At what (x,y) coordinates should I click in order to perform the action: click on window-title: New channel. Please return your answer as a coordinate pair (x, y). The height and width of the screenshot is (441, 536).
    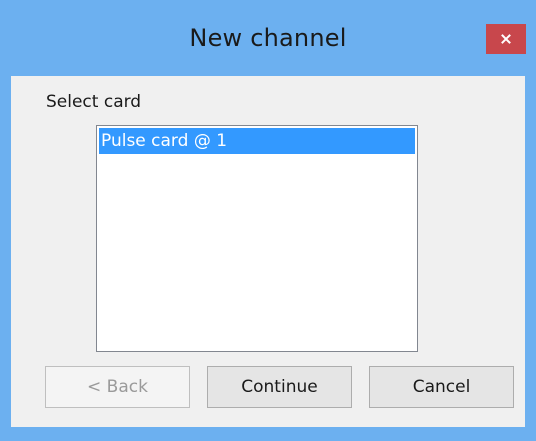
    Looking at the image, I should click on (268, 38).